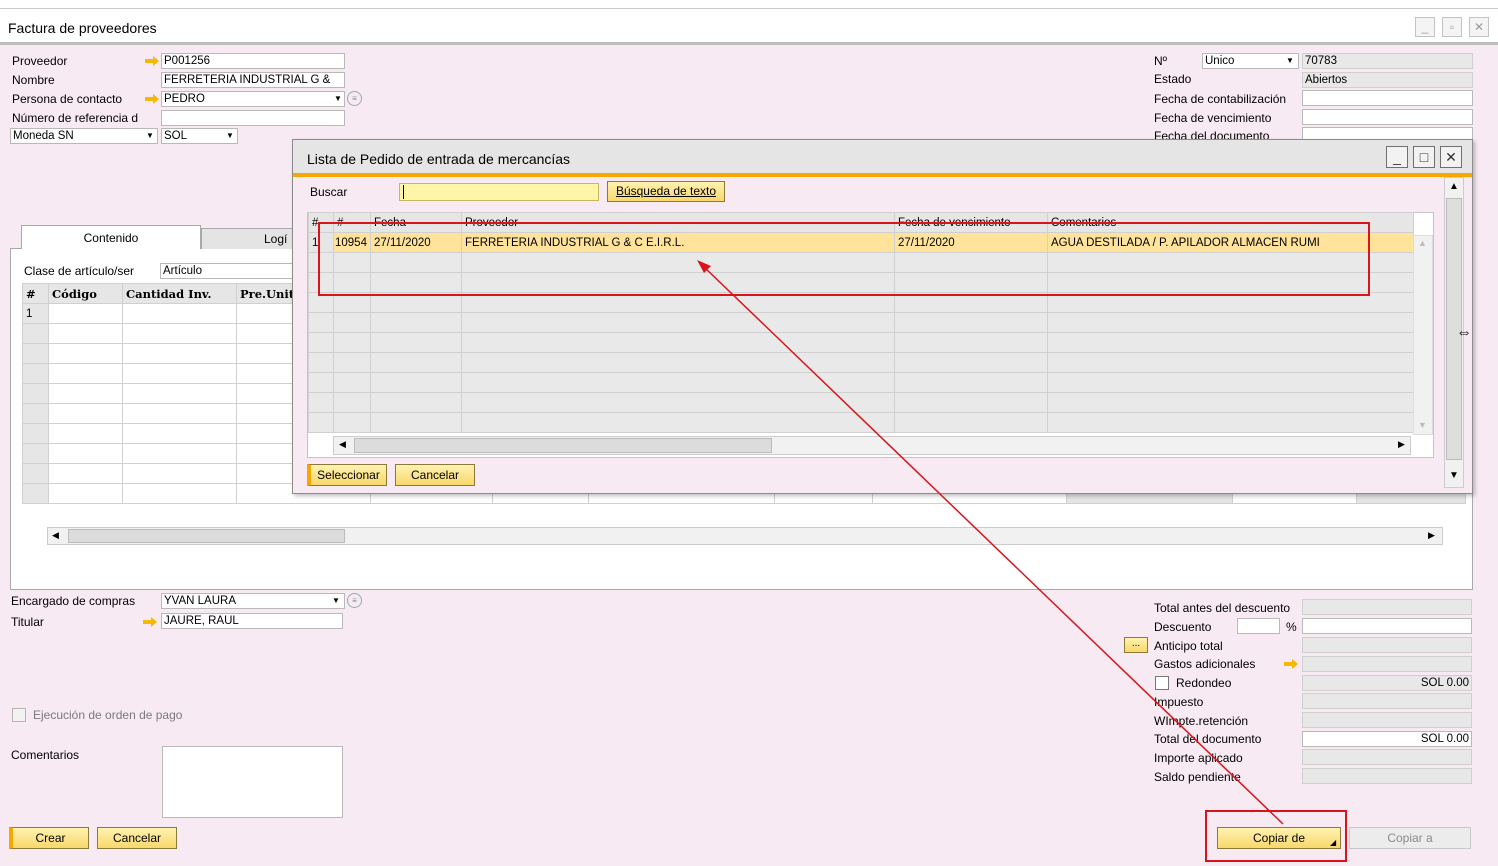 The image size is (1498, 866). What do you see at coordinates (329, 192) in the screenshot?
I see `buscar-label: Buscar` at bounding box center [329, 192].